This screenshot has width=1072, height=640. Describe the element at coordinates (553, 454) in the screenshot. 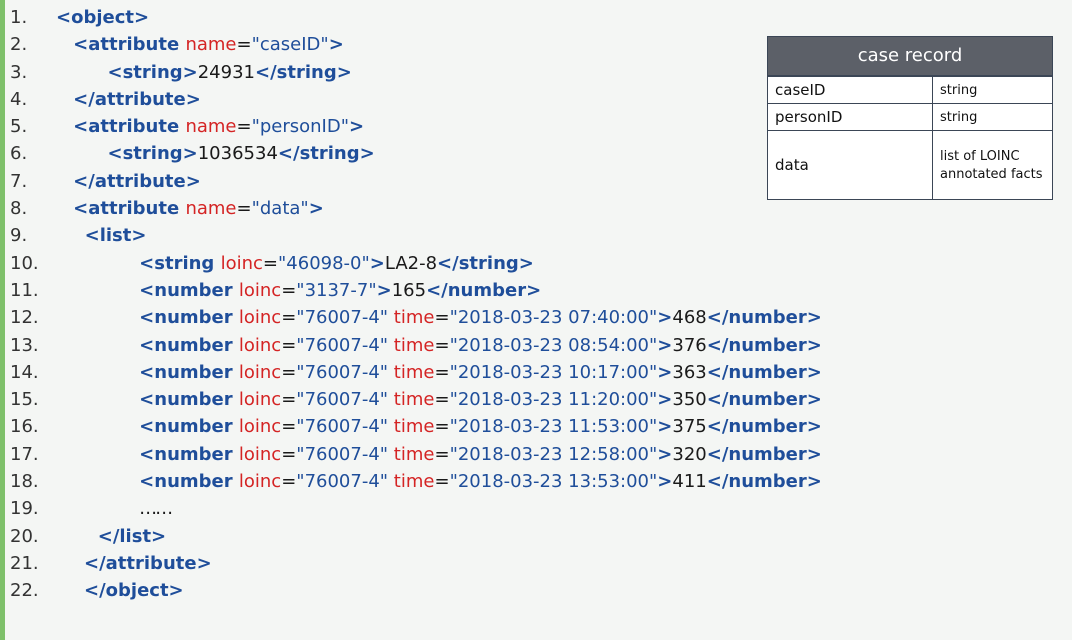

I see `code-token-str: "2018-03-23 12:58:00"` at that location.